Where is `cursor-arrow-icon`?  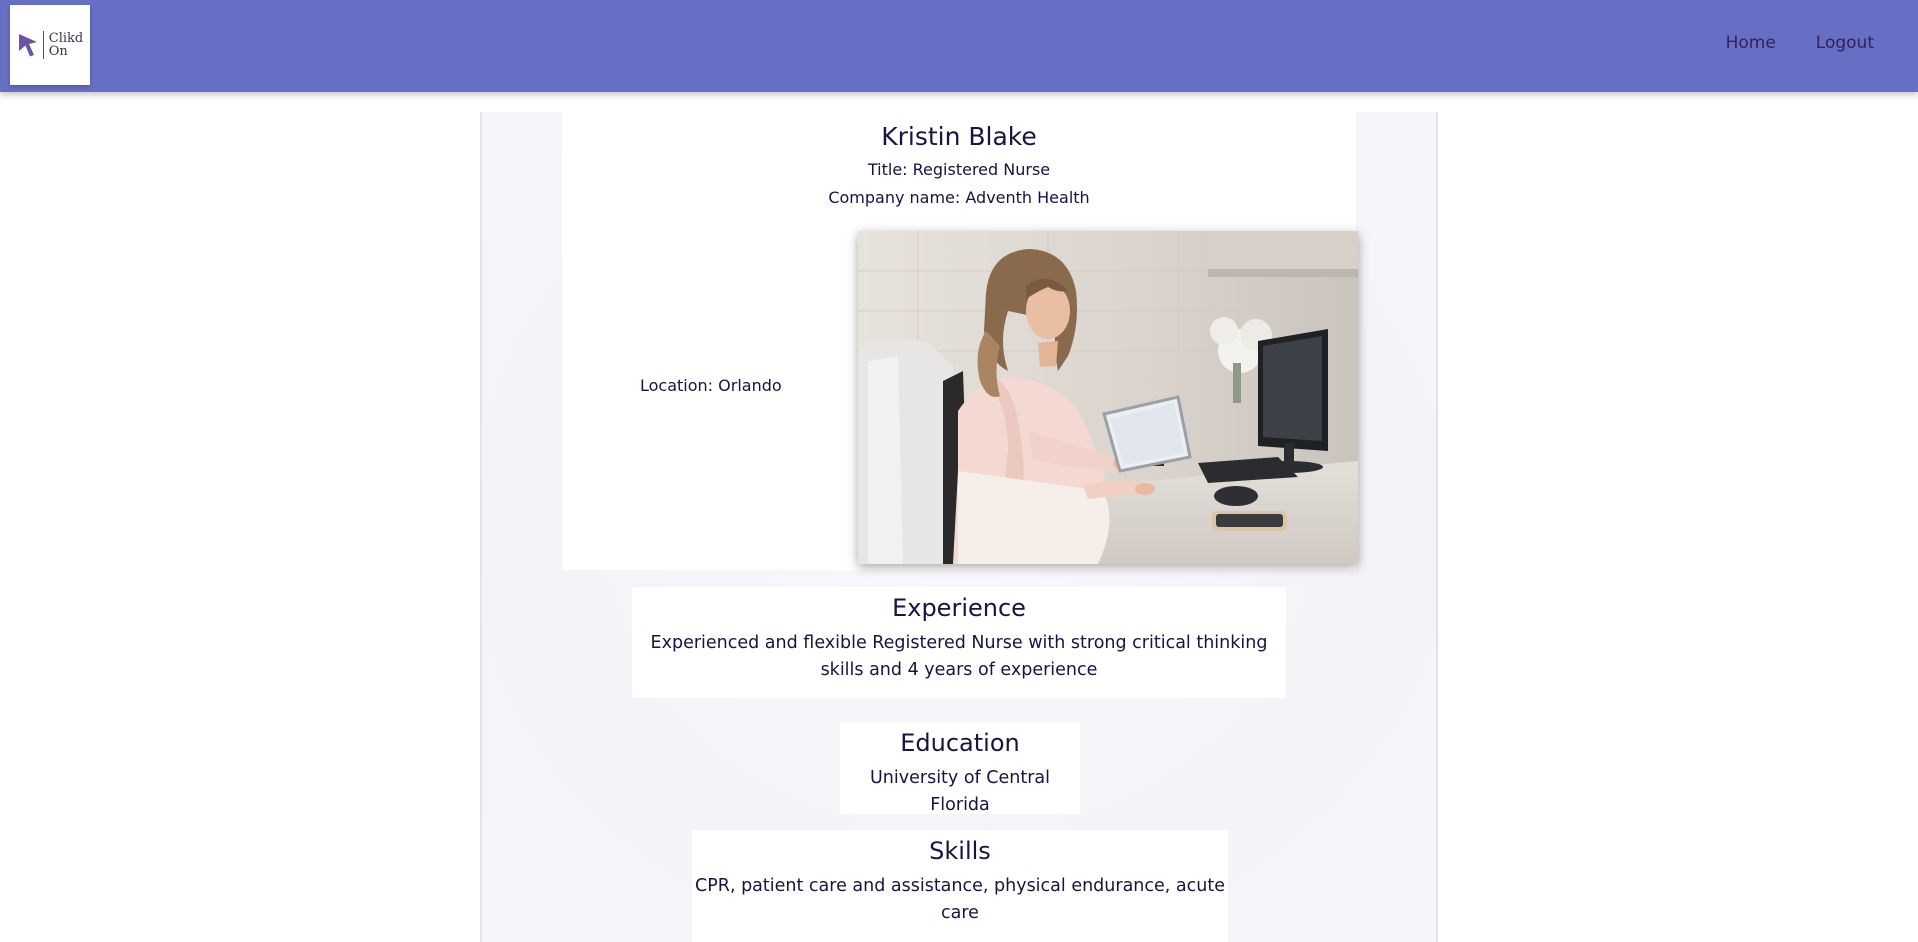 cursor-arrow-icon is located at coordinates (27, 45).